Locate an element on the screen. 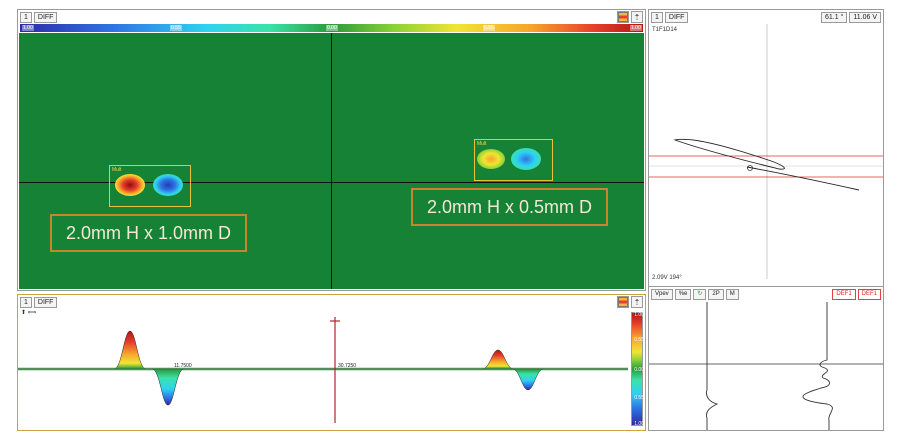 The height and width of the screenshot is (433, 900). trace-toolbar: Vpev %e ↻ 2P M DEF1 DEF1 is located at coordinates (766, 294).